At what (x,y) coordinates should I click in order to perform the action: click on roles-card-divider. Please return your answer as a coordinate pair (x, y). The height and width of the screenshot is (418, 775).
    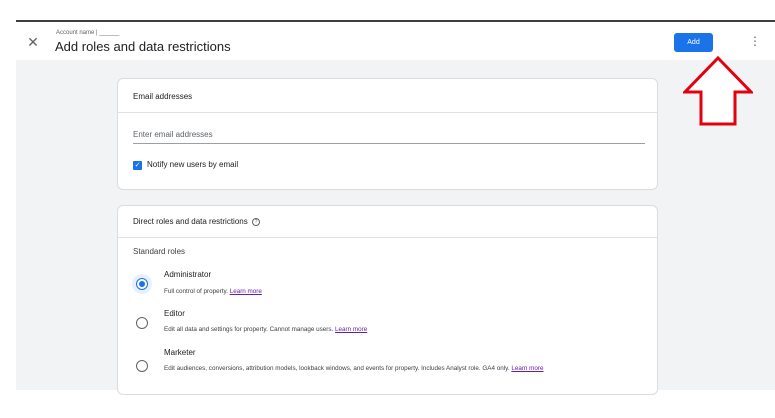
    Looking at the image, I should click on (387, 237).